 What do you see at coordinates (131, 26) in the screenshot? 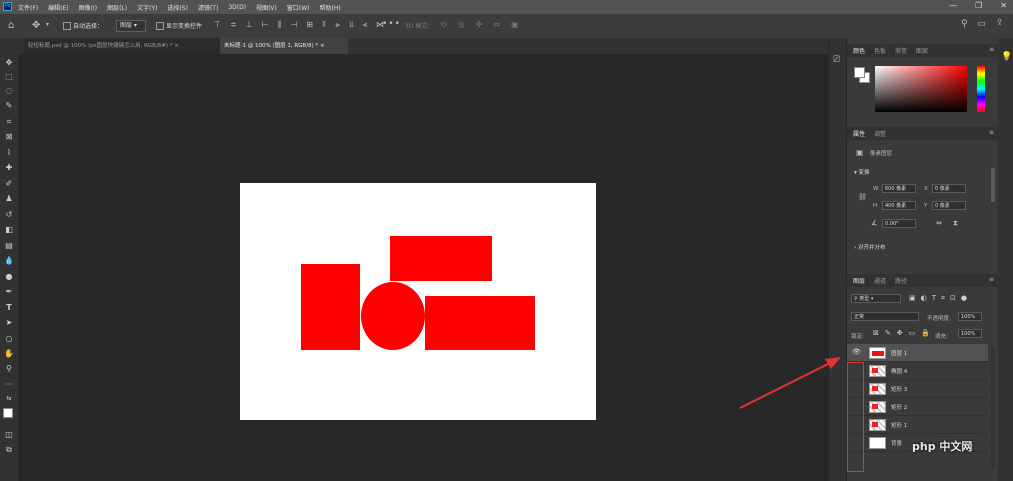
I see `auto-select-dropdown: 图层 ▾` at bounding box center [131, 26].